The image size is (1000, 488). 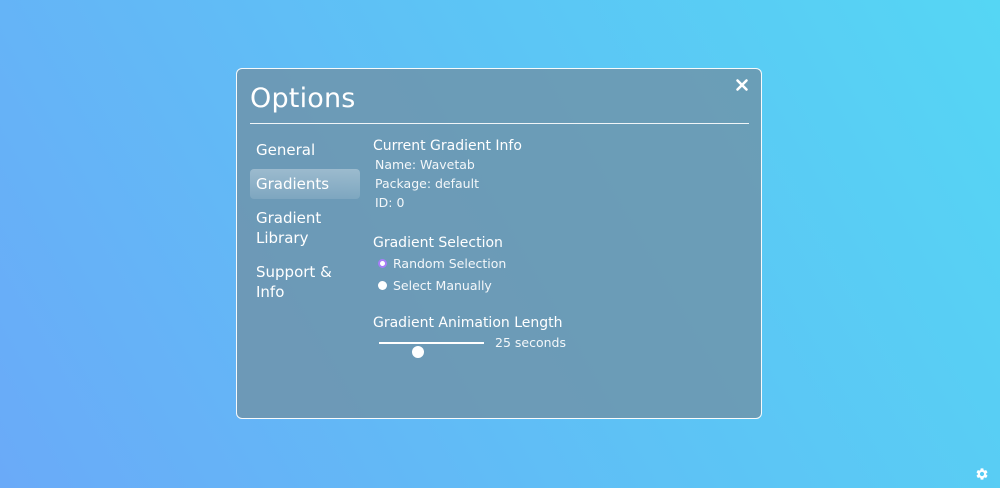 What do you see at coordinates (425, 164) in the screenshot?
I see `gradient-name: Name: Wavetab` at bounding box center [425, 164].